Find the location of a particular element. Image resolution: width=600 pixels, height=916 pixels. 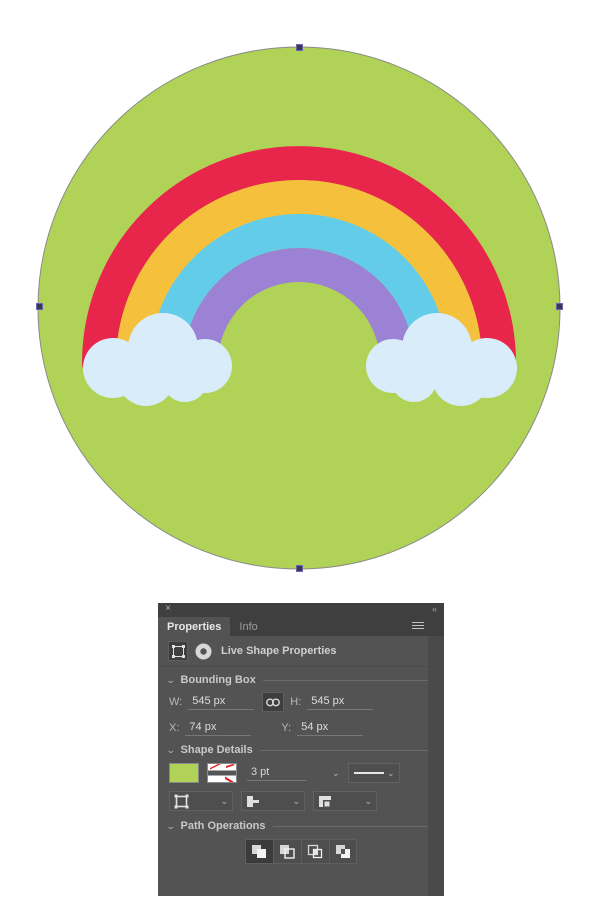

panel-header-title: Live Shape Properties is located at coordinates (279, 651).